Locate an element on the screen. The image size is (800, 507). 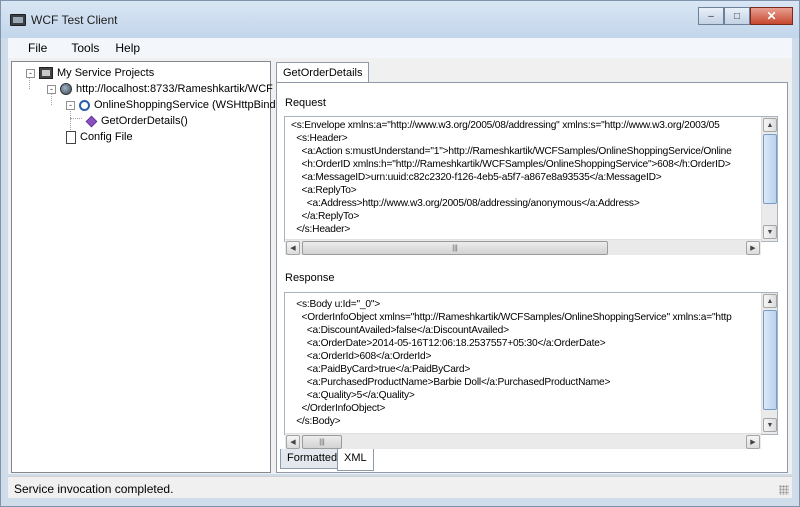
tree-item-config: Config File is located at coordinates (99, 137).